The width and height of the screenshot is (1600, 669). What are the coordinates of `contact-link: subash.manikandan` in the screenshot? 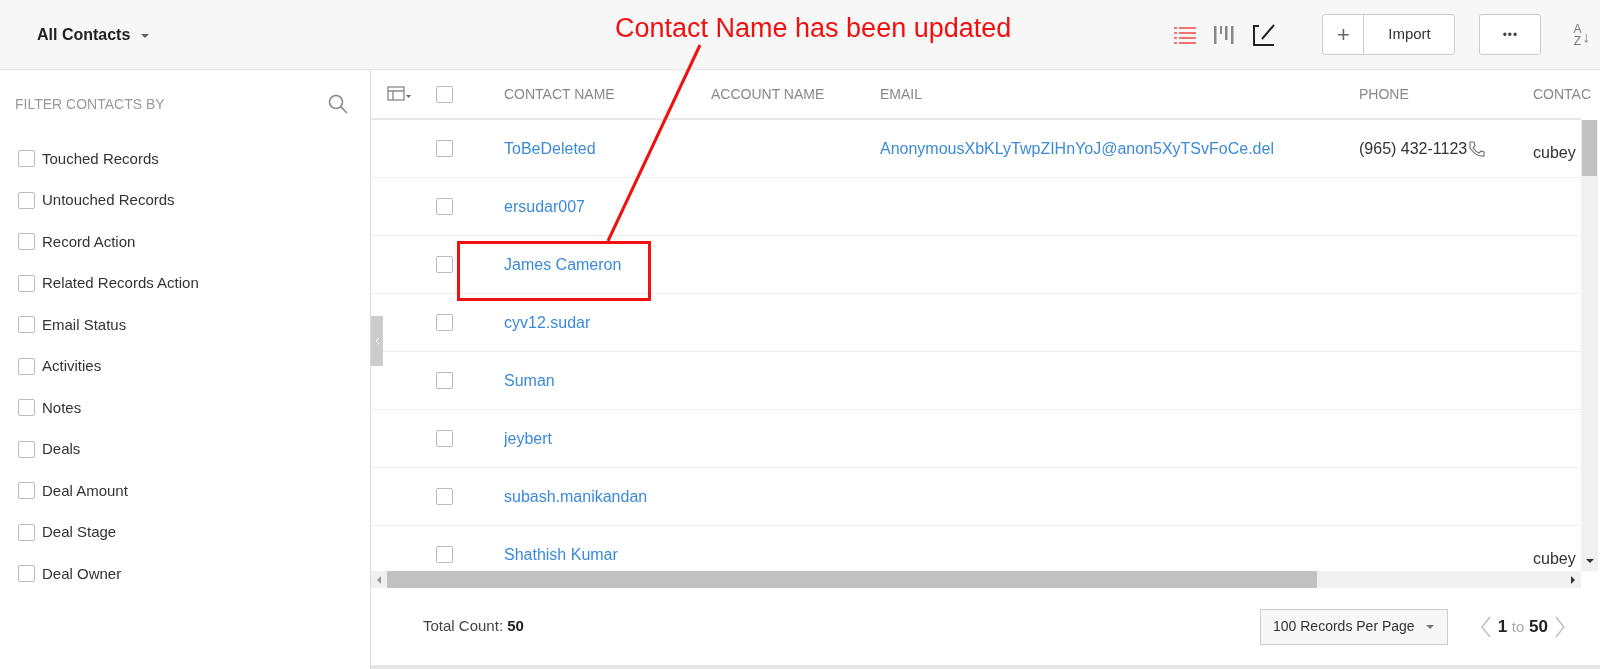 It's located at (576, 496).